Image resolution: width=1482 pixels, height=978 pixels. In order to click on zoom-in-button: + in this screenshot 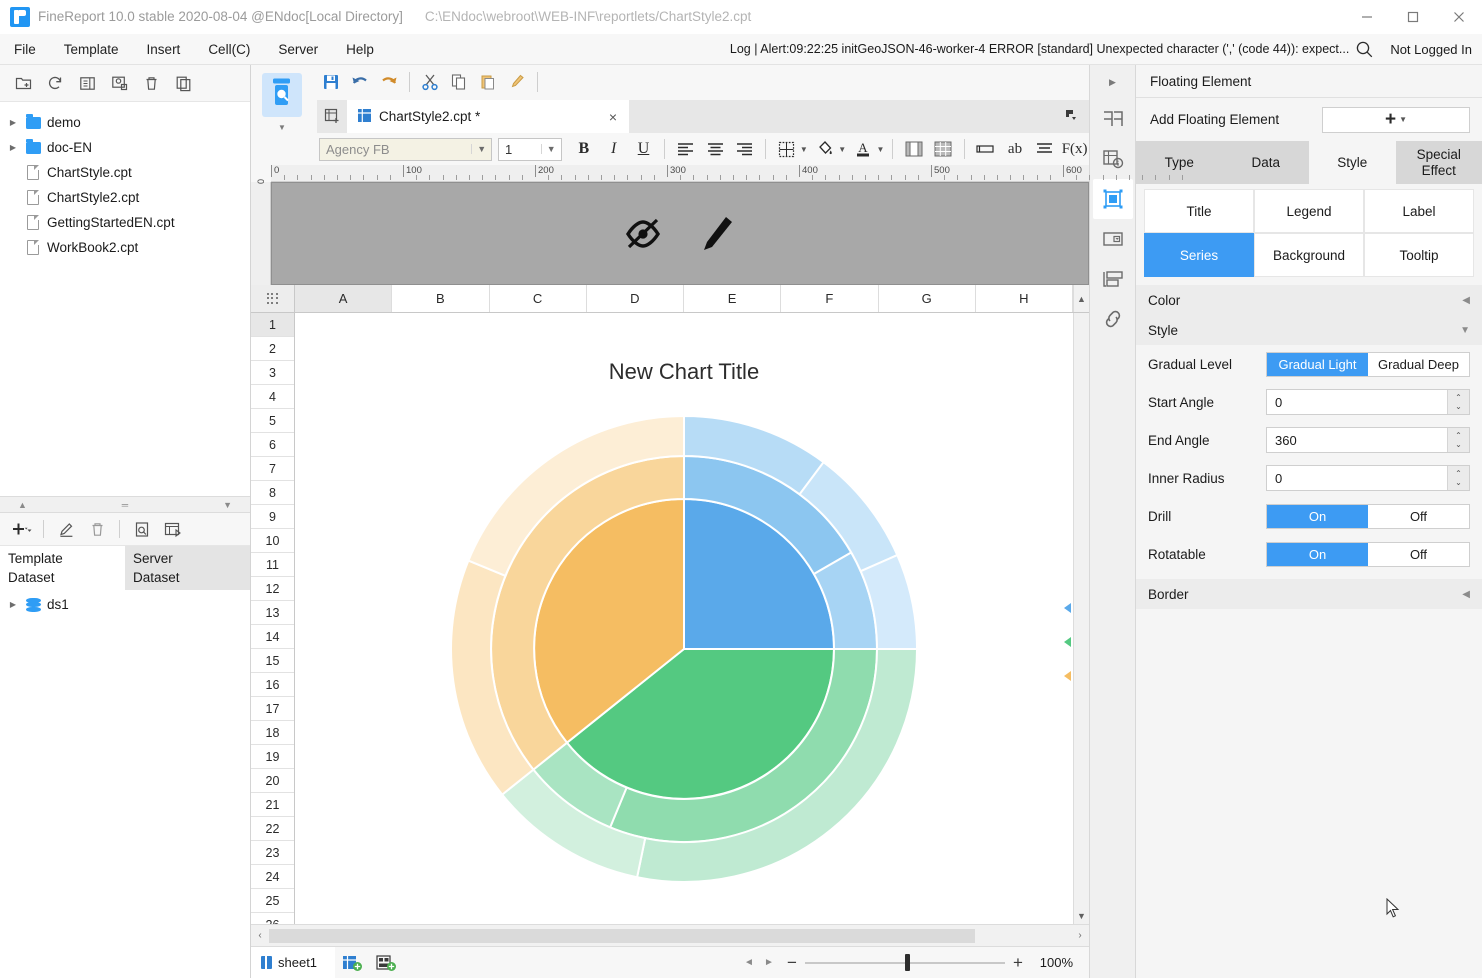, I will do `click(1018, 963)`.